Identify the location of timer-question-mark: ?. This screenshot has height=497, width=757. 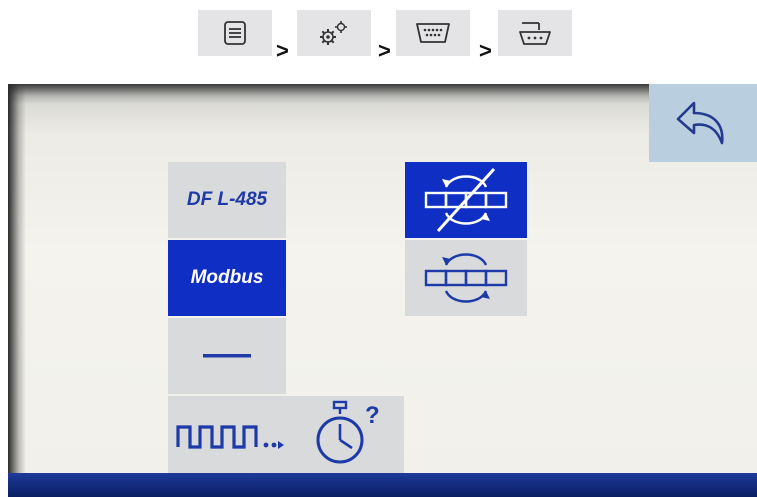
(372, 415).